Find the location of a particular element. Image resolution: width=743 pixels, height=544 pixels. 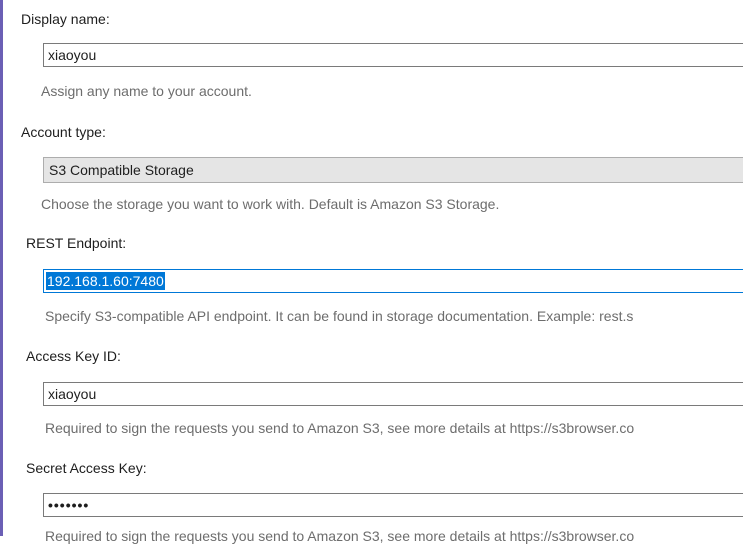

account-type-label: Account type: is located at coordinates (63, 132).